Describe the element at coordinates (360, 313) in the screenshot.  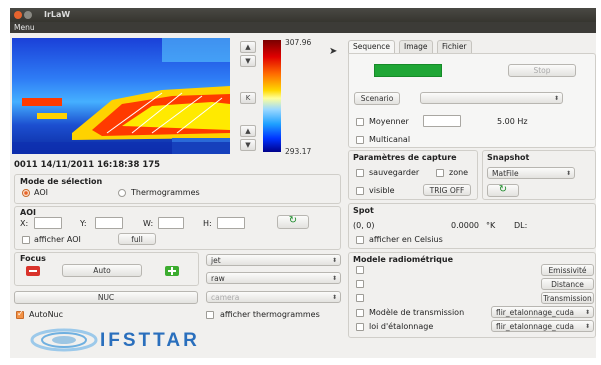
I see `transmission-model-checkbox` at that location.